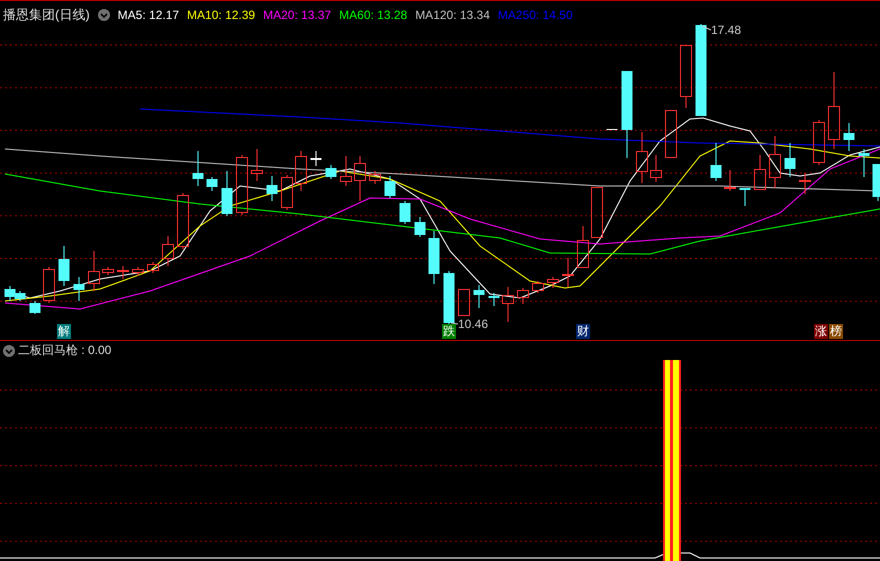 Image resolution: width=880 pixels, height=561 pixels. I want to click on indicator-title: 二板回马枪 : 0.00, so click(65, 350).